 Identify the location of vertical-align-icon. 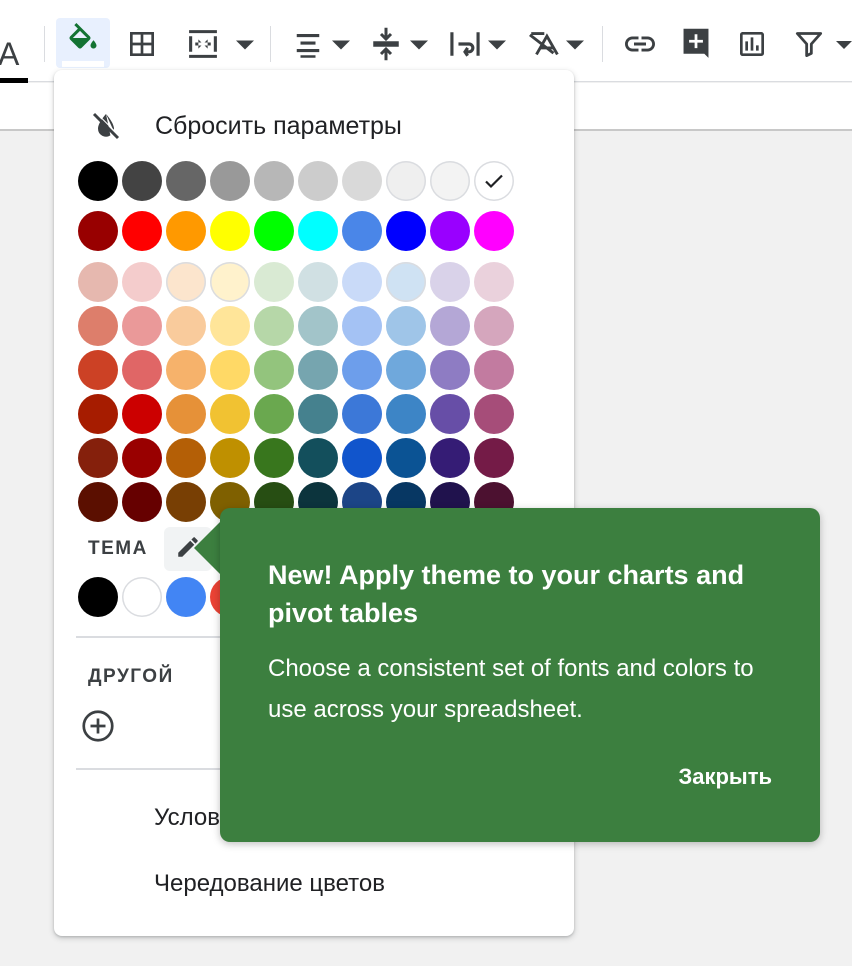
(386, 44).